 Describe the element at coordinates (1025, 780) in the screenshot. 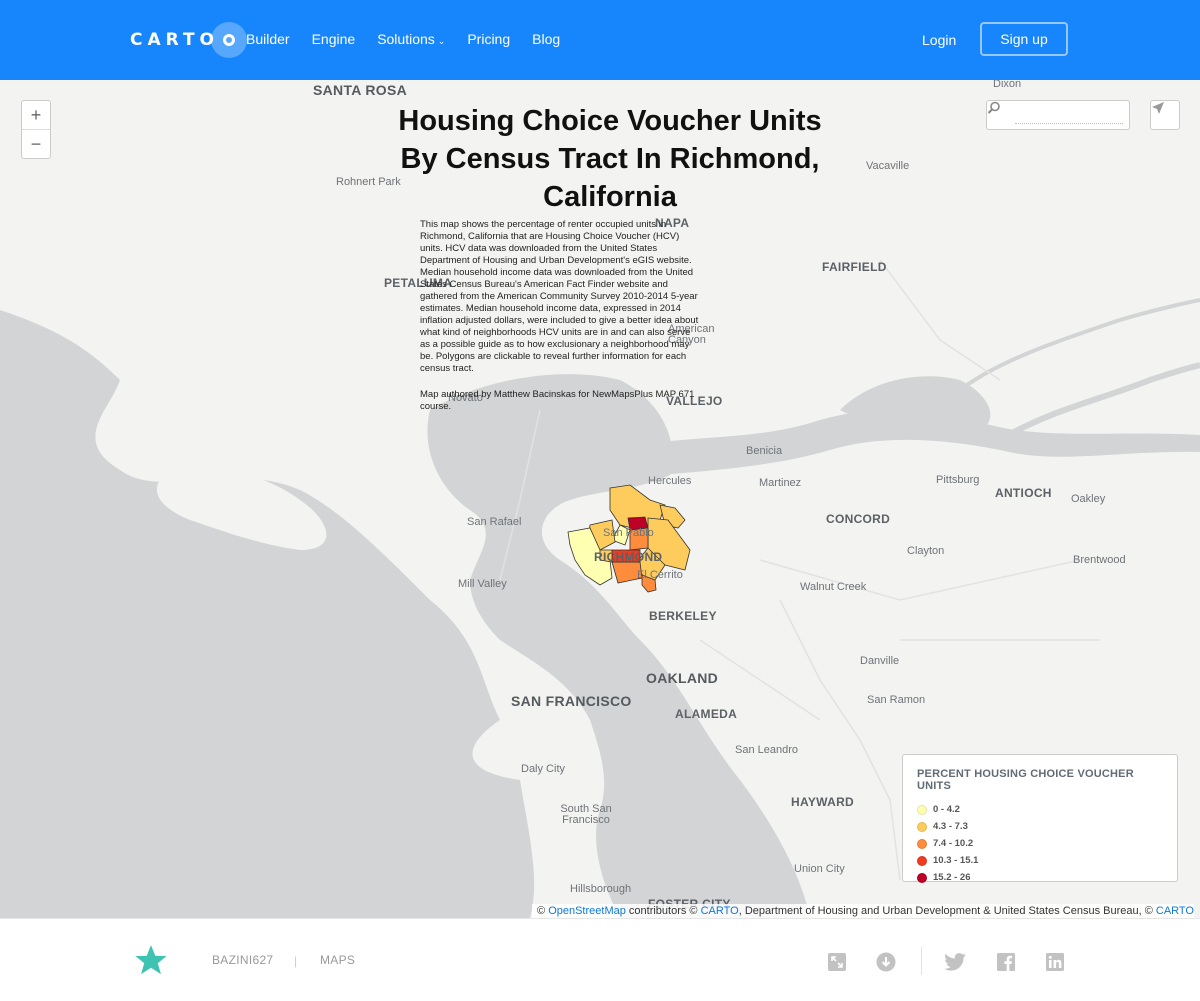

I see `legend-title: PERCENT HOUSING CHOICE VOUCHER UNITS` at that location.